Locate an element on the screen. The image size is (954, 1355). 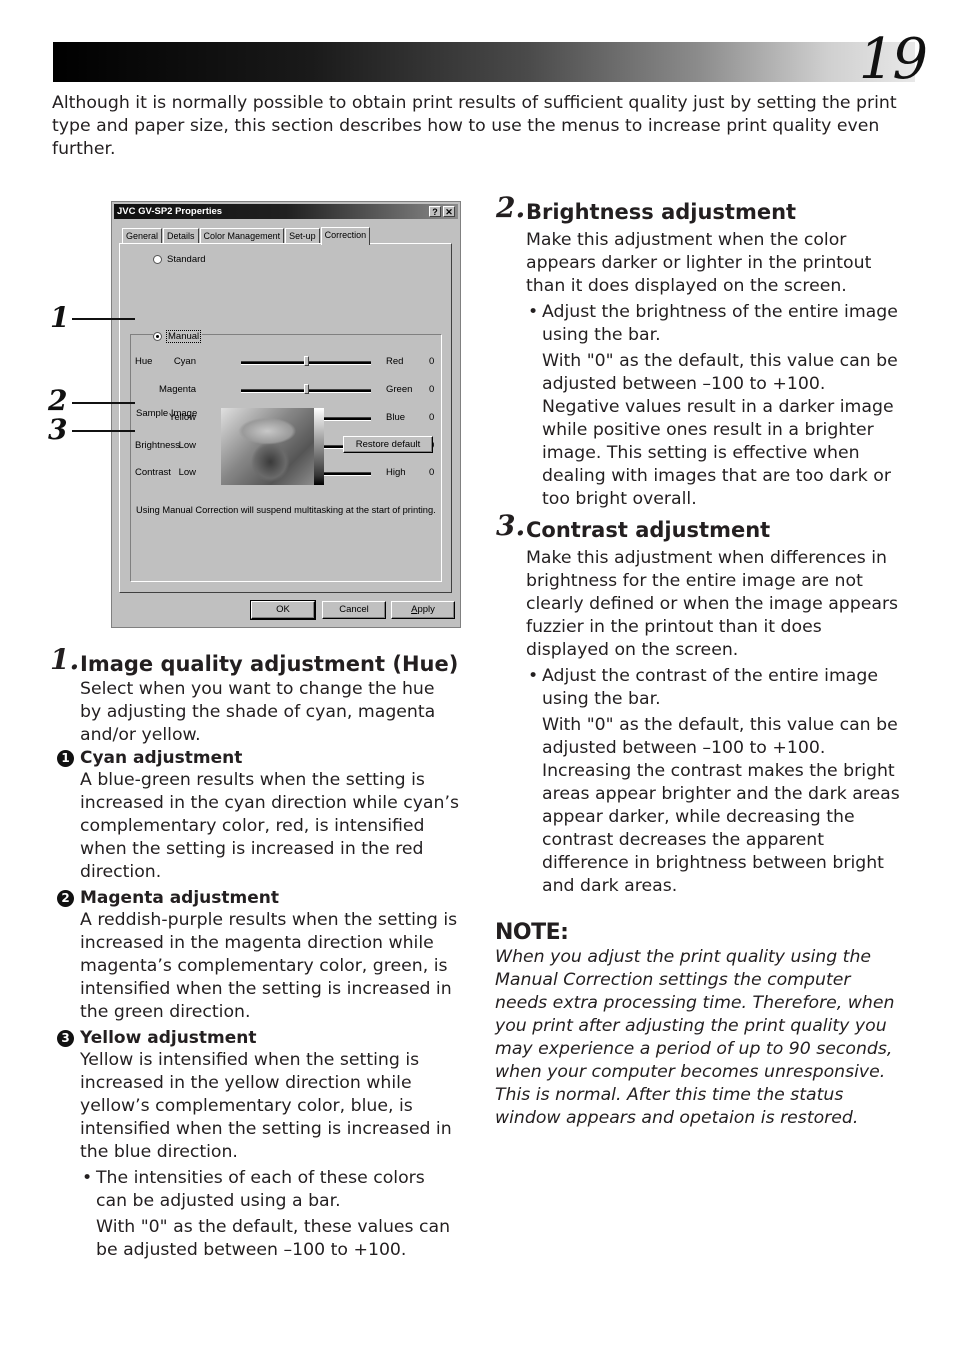
tab-setup: Set-up is located at coordinates (302, 236).